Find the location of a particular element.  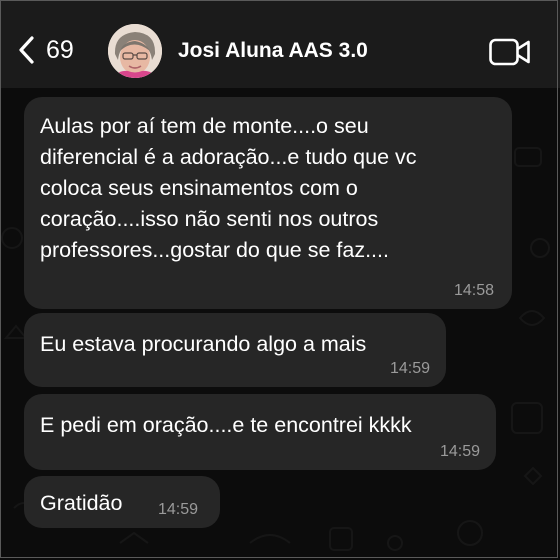

contact-name: Josi Aluna AAS 3.0 is located at coordinates (273, 50).